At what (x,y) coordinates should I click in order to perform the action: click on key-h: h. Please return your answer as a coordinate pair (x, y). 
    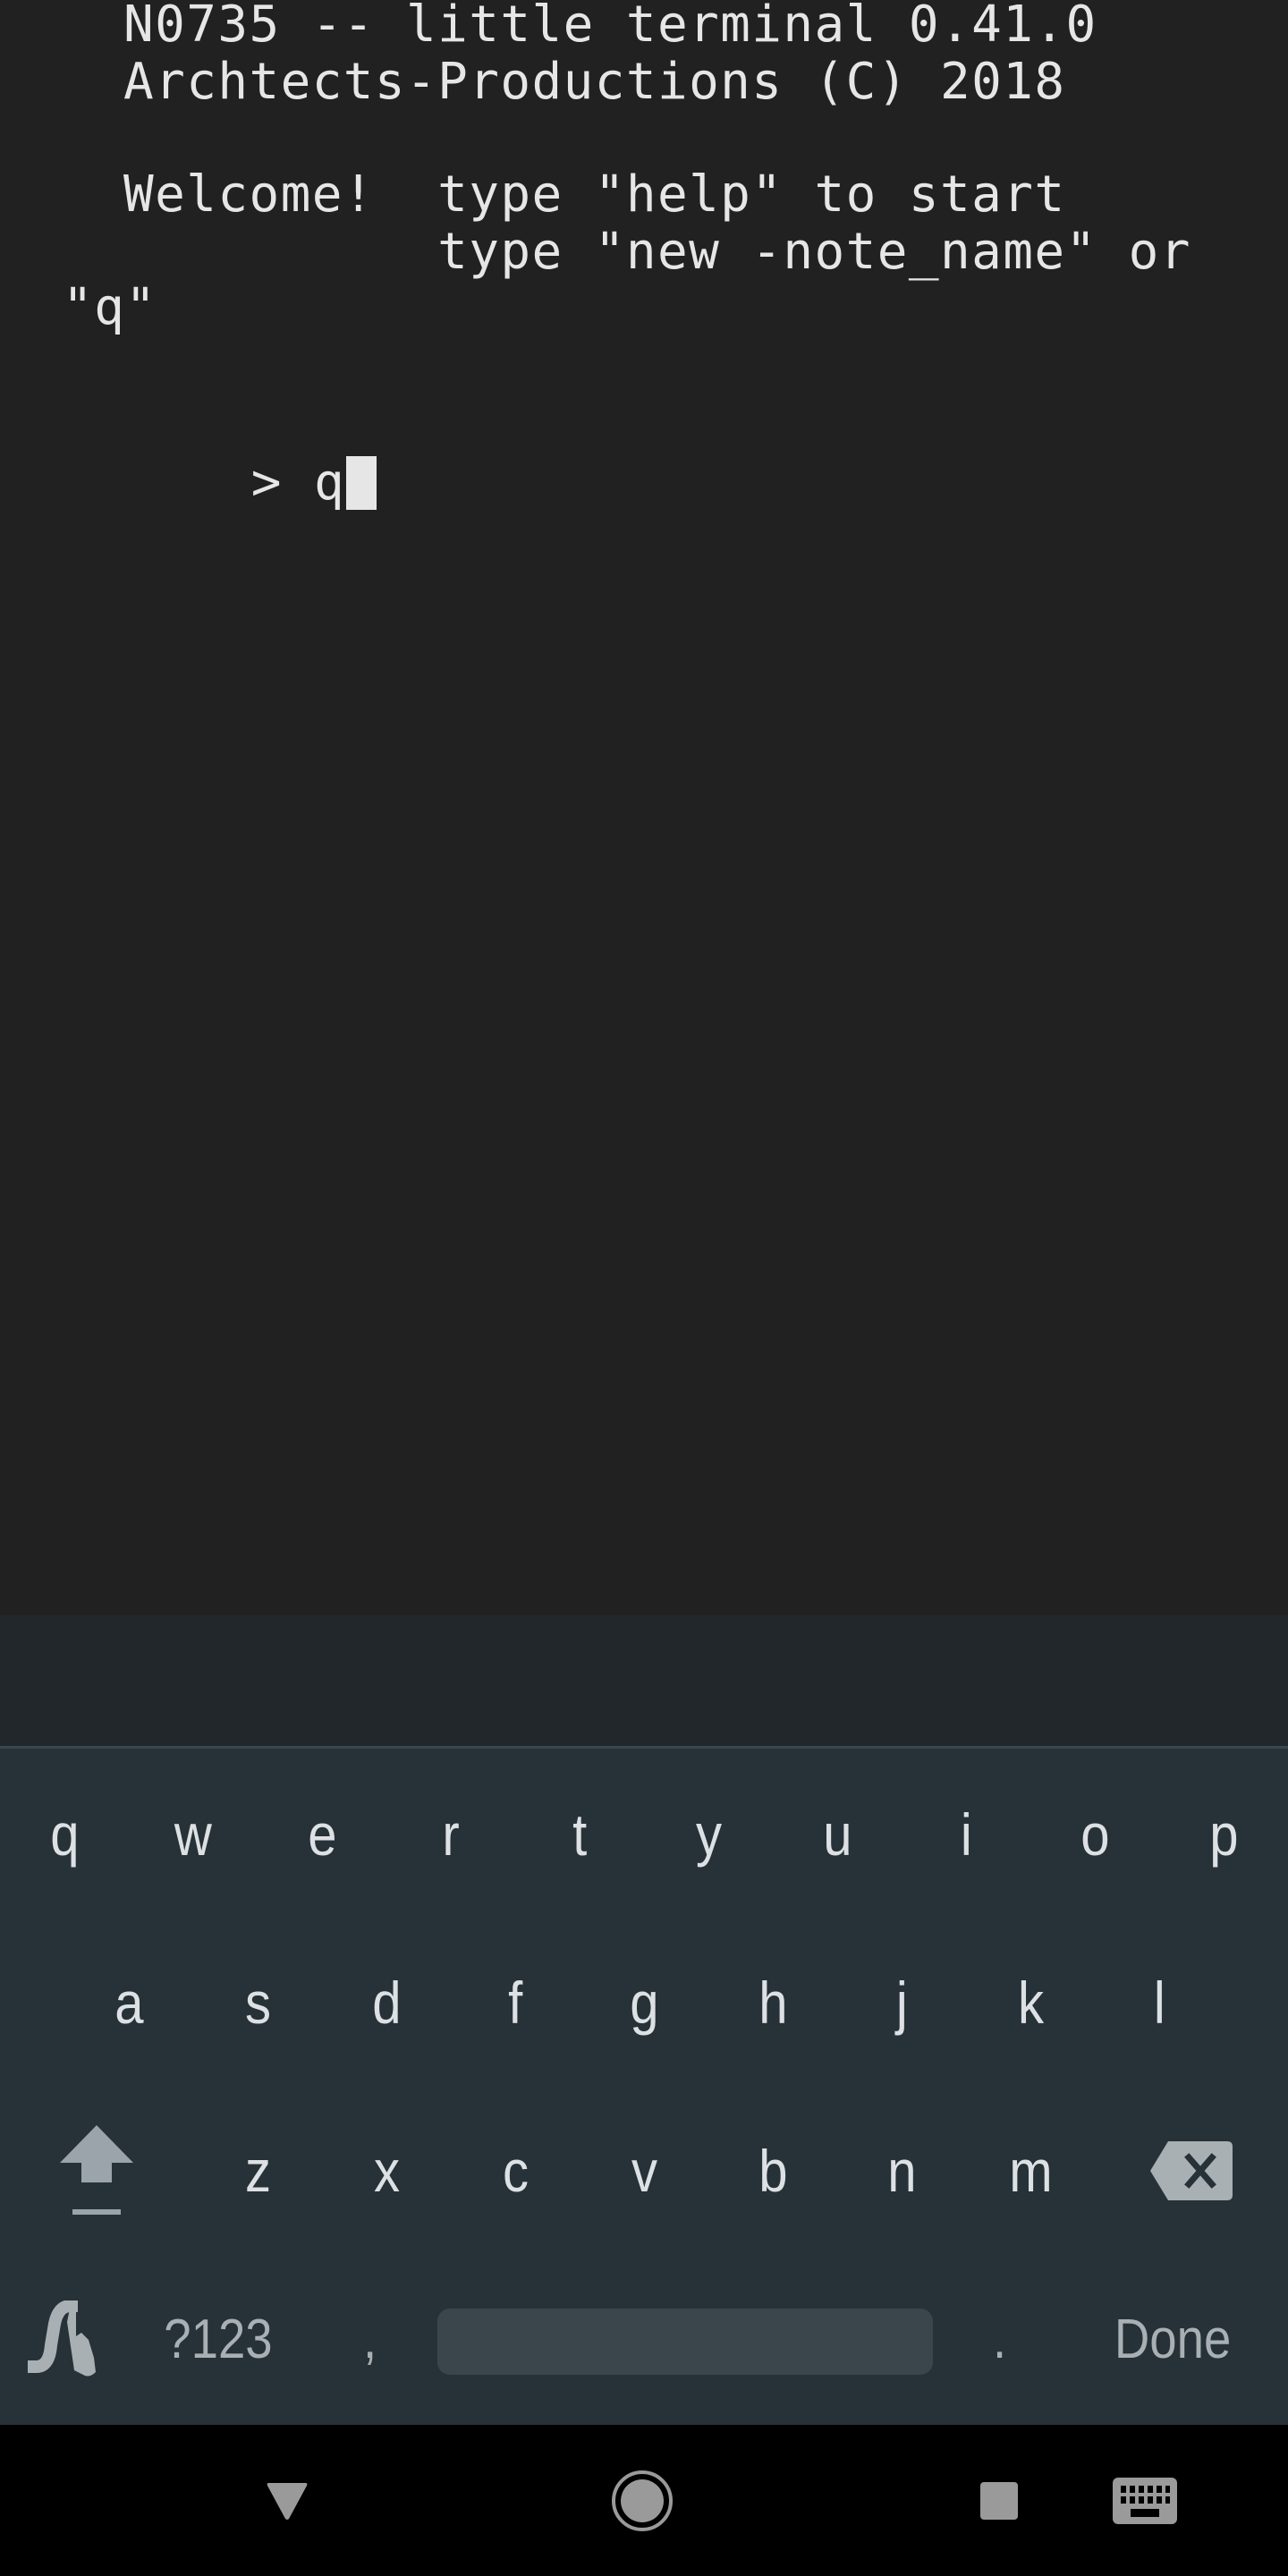
    Looking at the image, I should click on (772, 2003).